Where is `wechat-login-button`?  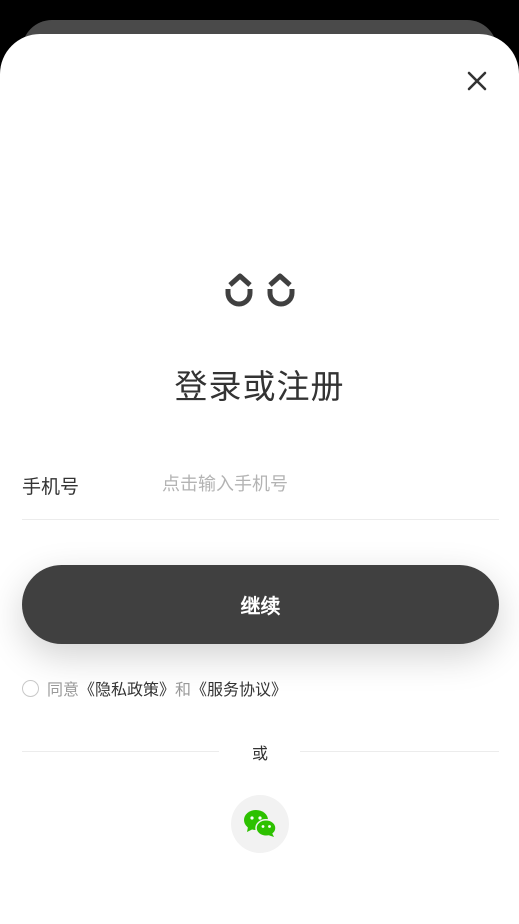 wechat-login-button is located at coordinates (260, 824).